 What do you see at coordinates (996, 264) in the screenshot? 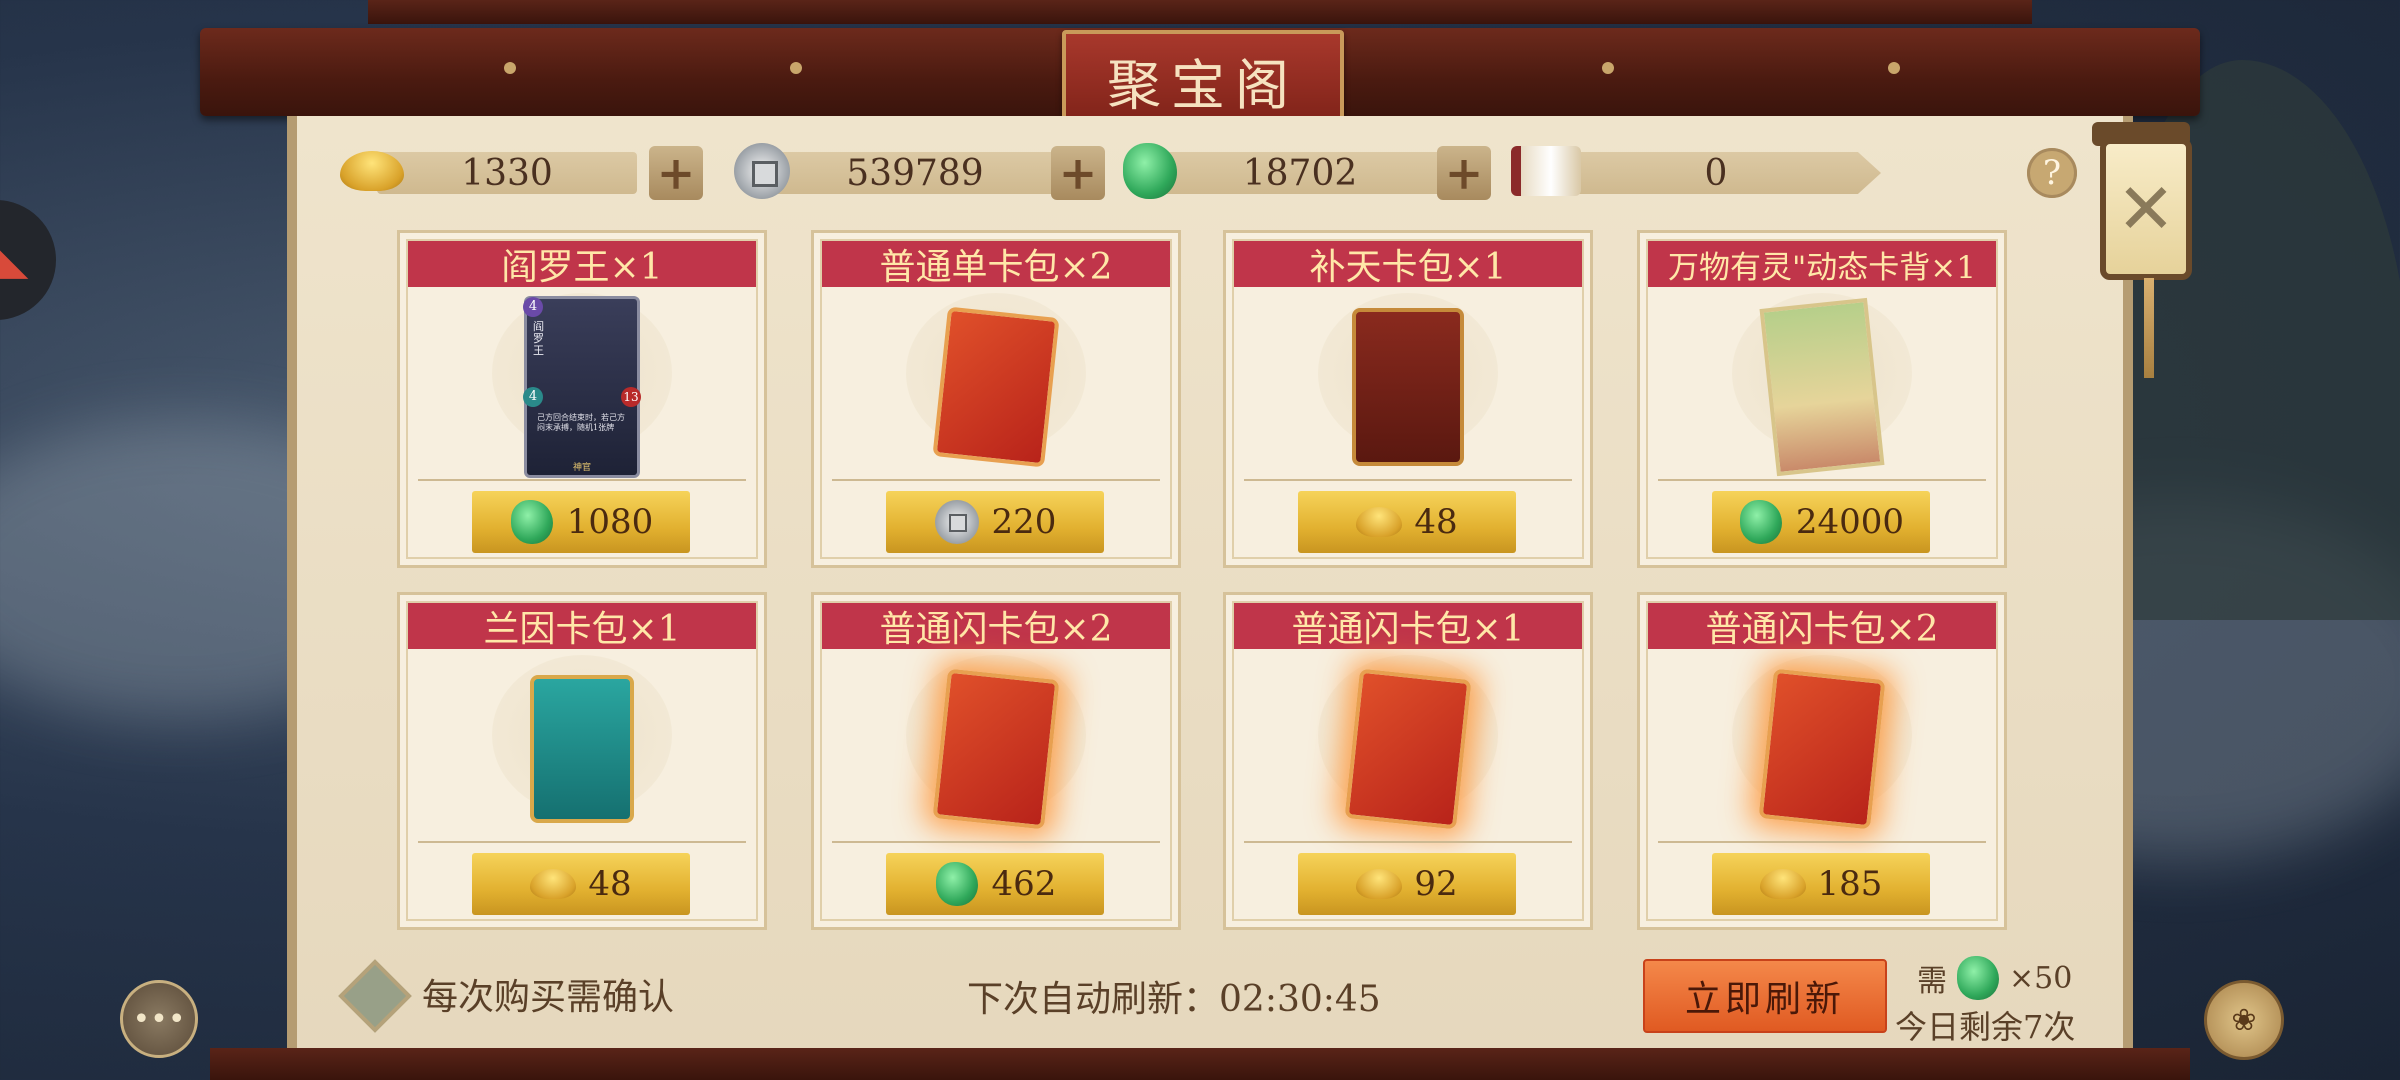
I see `item-title: 普通单卡包×2` at bounding box center [996, 264].